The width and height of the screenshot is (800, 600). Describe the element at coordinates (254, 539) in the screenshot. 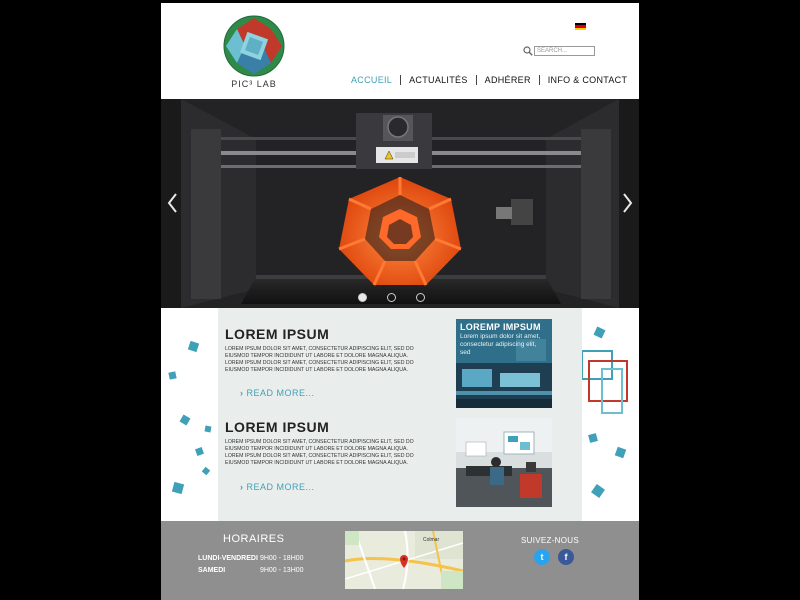

I see `hours-title: HORAIRES` at that location.